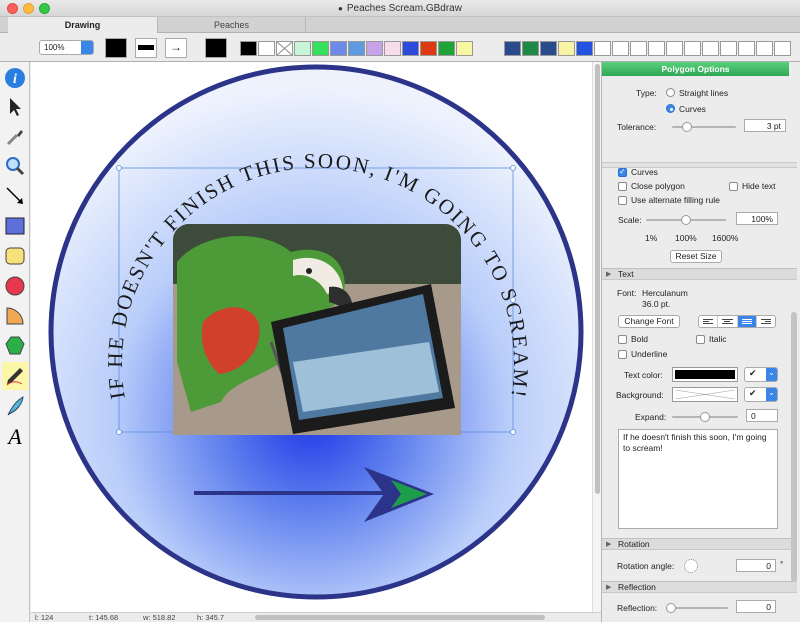 Image resolution: width=800 pixels, height=622 pixels. I want to click on reflection-slider, so click(698, 608).